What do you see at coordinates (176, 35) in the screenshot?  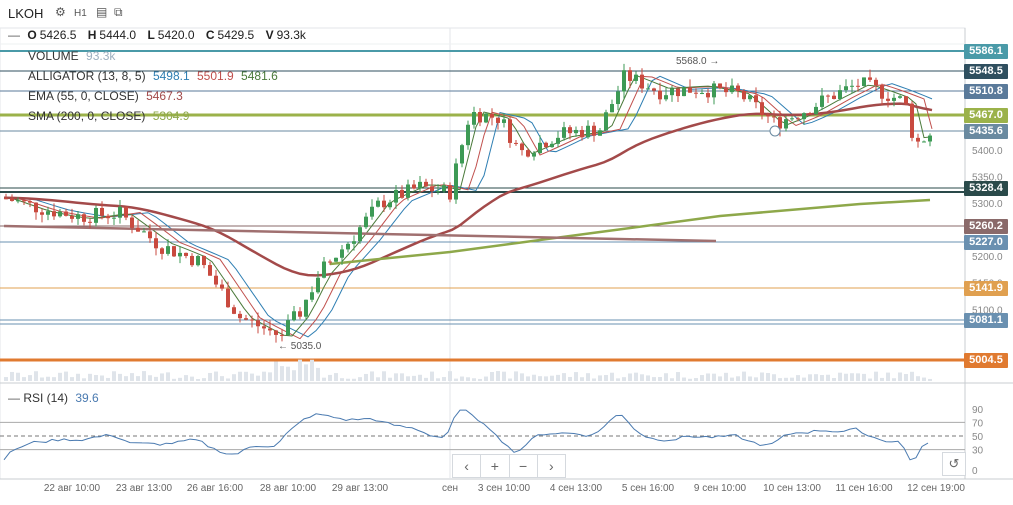 I see `low-value: 5420.0` at bounding box center [176, 35].